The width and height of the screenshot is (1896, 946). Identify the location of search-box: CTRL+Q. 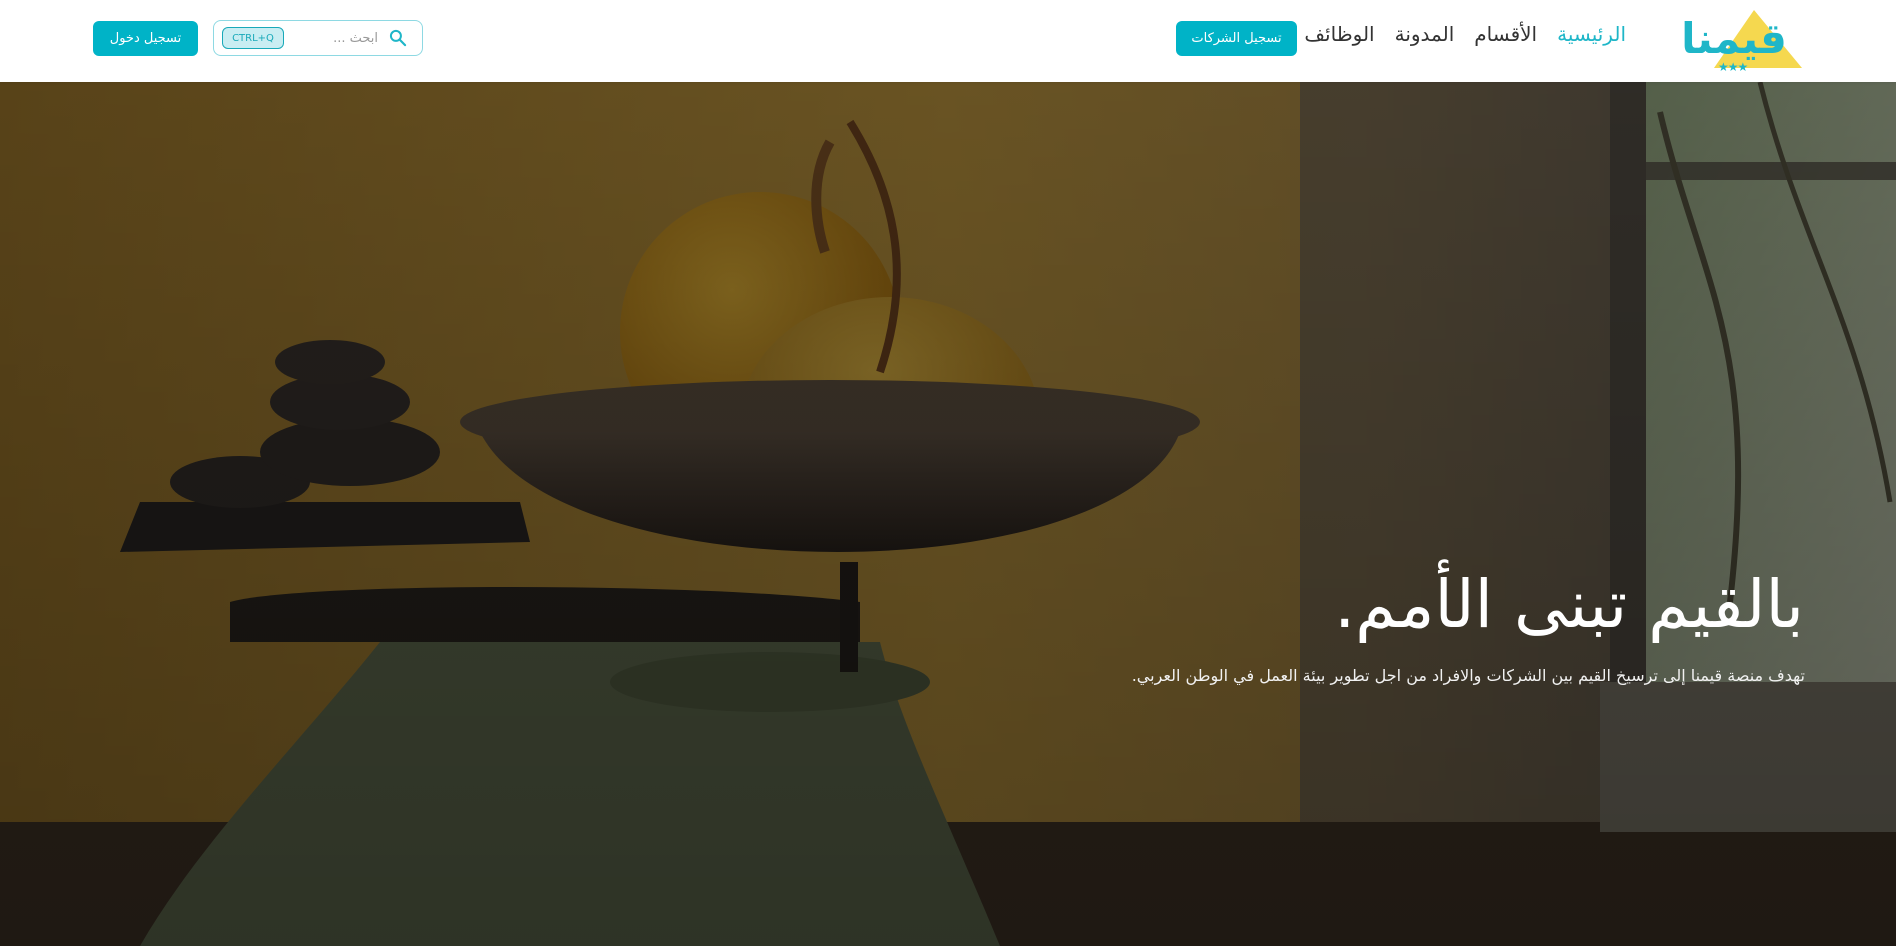
(318, 38).